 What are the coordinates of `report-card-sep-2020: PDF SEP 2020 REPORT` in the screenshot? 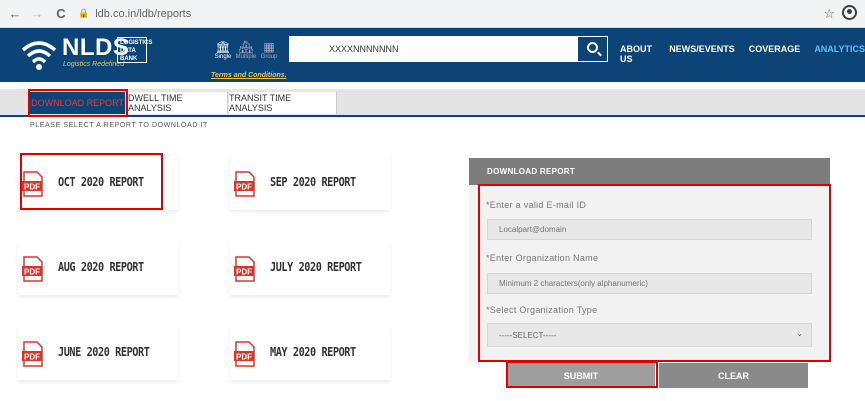 It's located at (310, 182).